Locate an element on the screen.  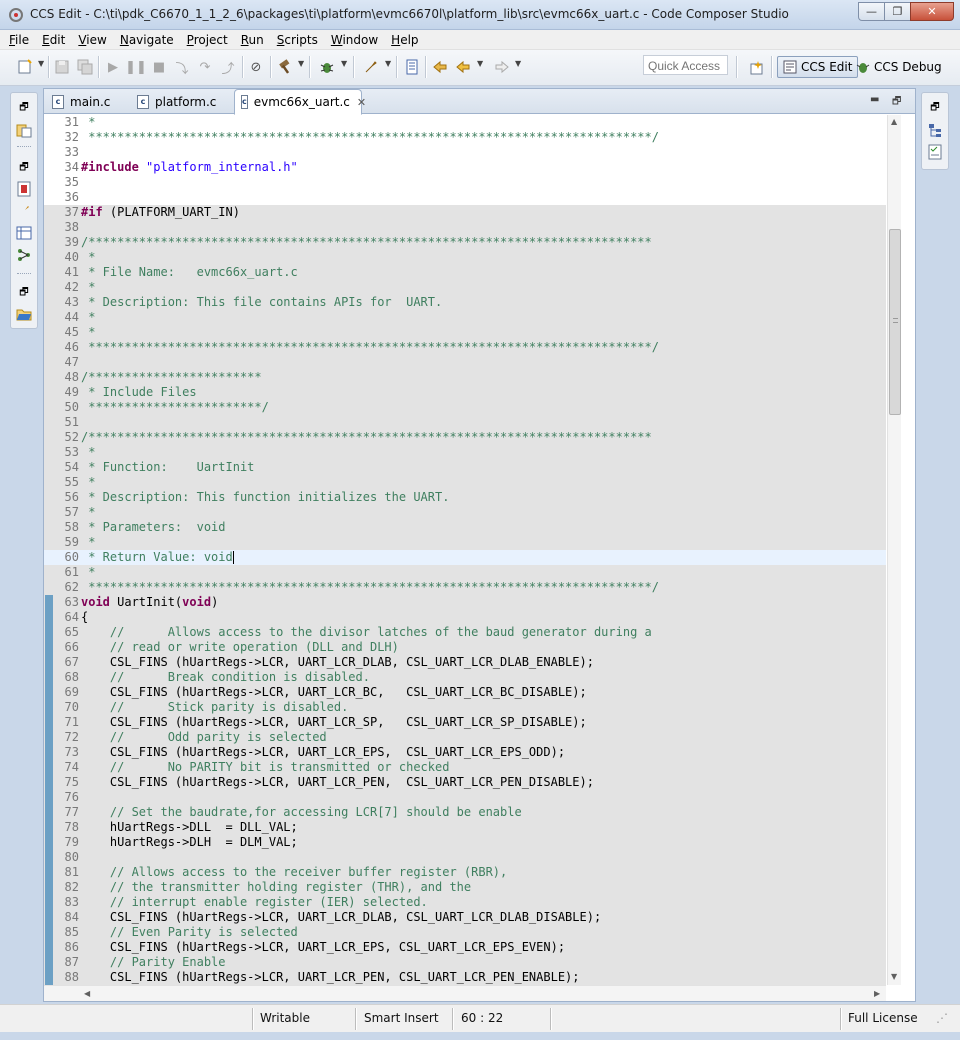
minimize-button: — is located at coordinates (871, 11).